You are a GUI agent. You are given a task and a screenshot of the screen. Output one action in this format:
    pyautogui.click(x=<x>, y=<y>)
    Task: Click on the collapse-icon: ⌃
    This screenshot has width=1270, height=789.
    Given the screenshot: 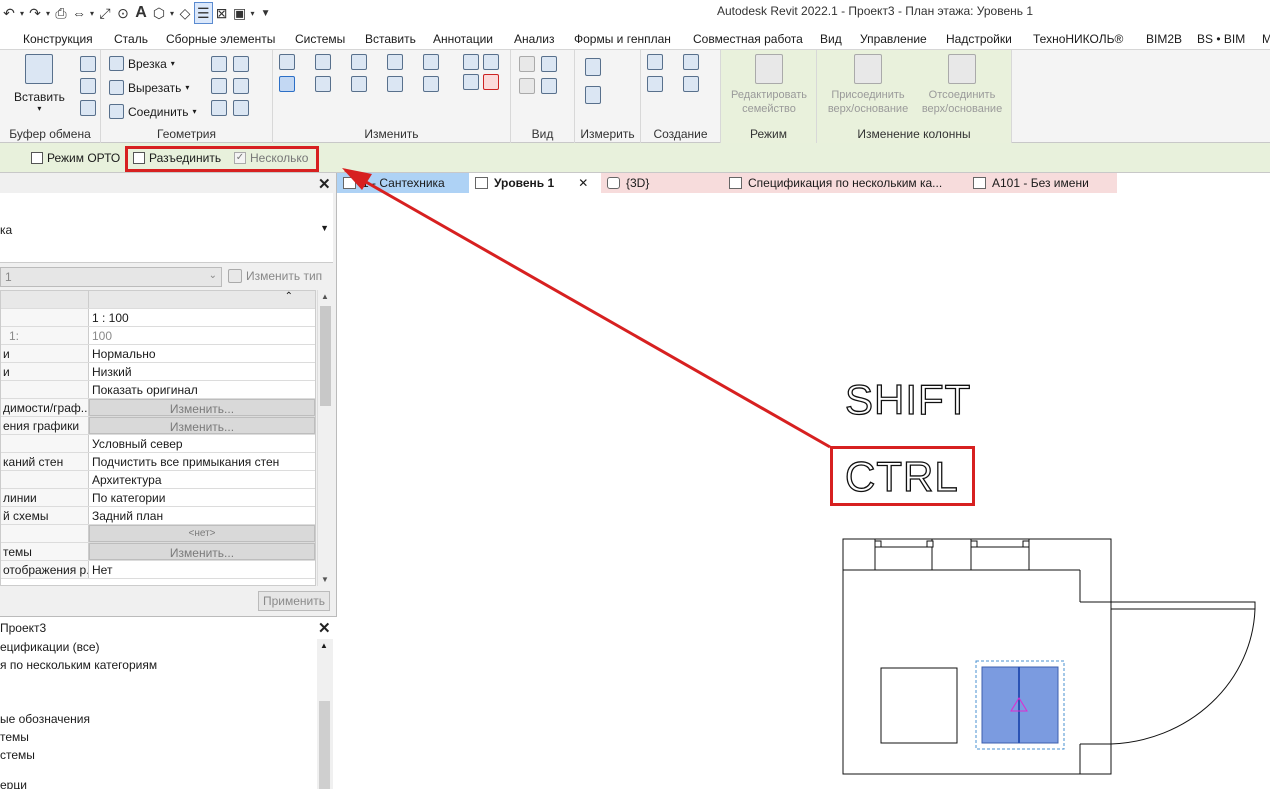 What is the action you would take?
    pyautogui.click(x=289, y=296)
    